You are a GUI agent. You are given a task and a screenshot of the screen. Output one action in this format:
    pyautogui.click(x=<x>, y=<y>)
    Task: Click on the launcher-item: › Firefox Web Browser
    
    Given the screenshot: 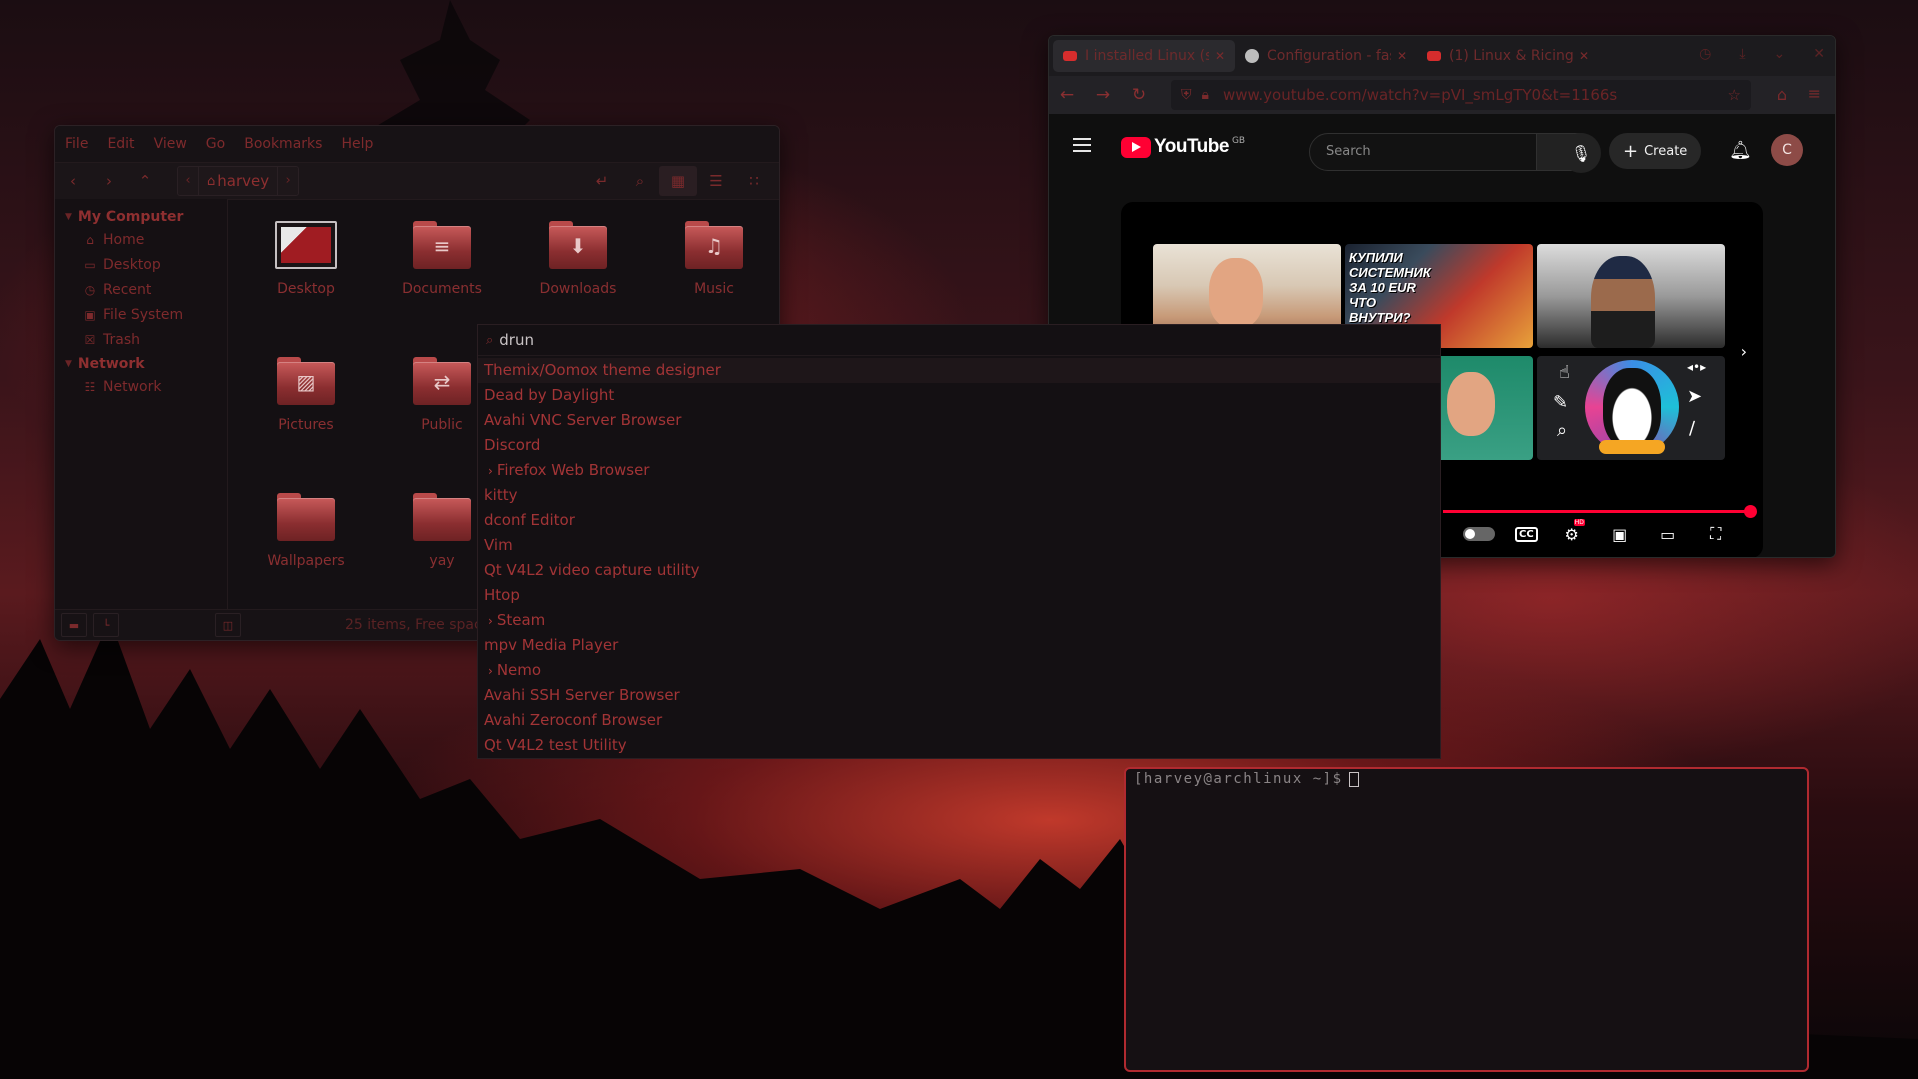 What is the action you would take?
    pyautogui.click(x=959, y=470)
    